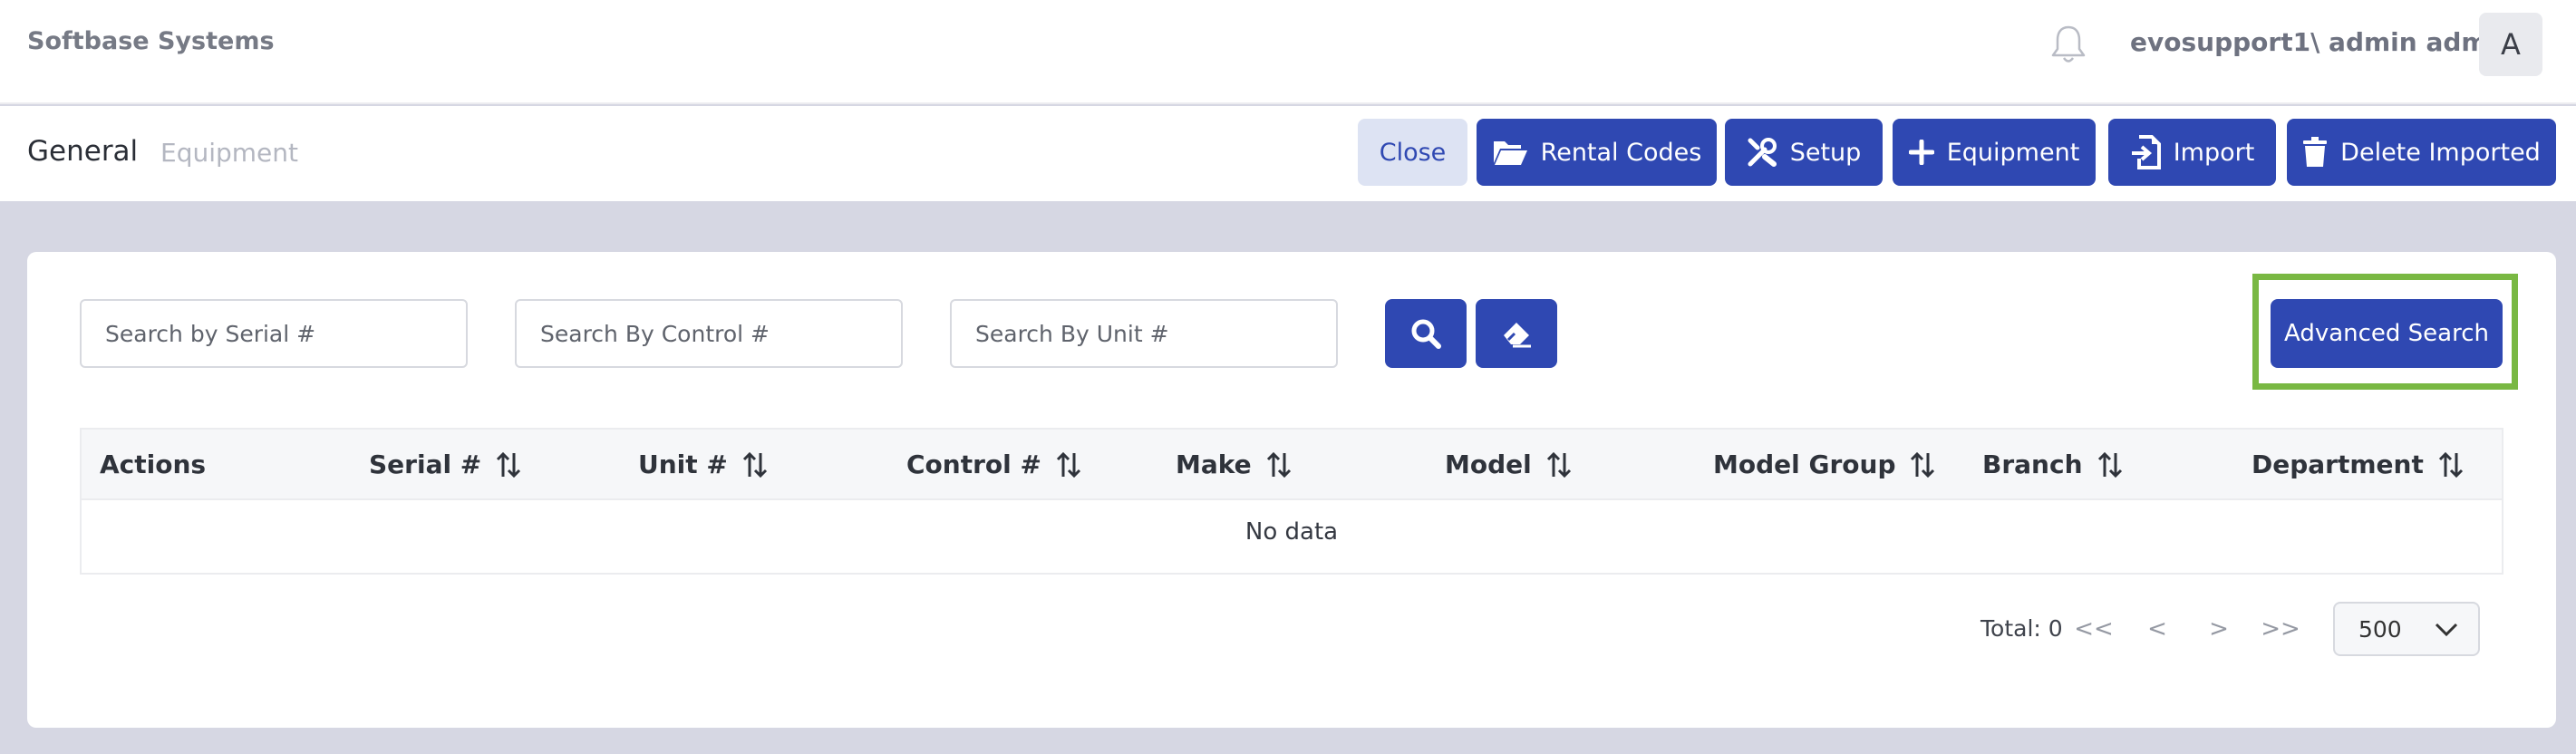 This screenshot has height=754, width=2576. I want to click on rental-codes-button: Rental Codes, so click(1597, 152).